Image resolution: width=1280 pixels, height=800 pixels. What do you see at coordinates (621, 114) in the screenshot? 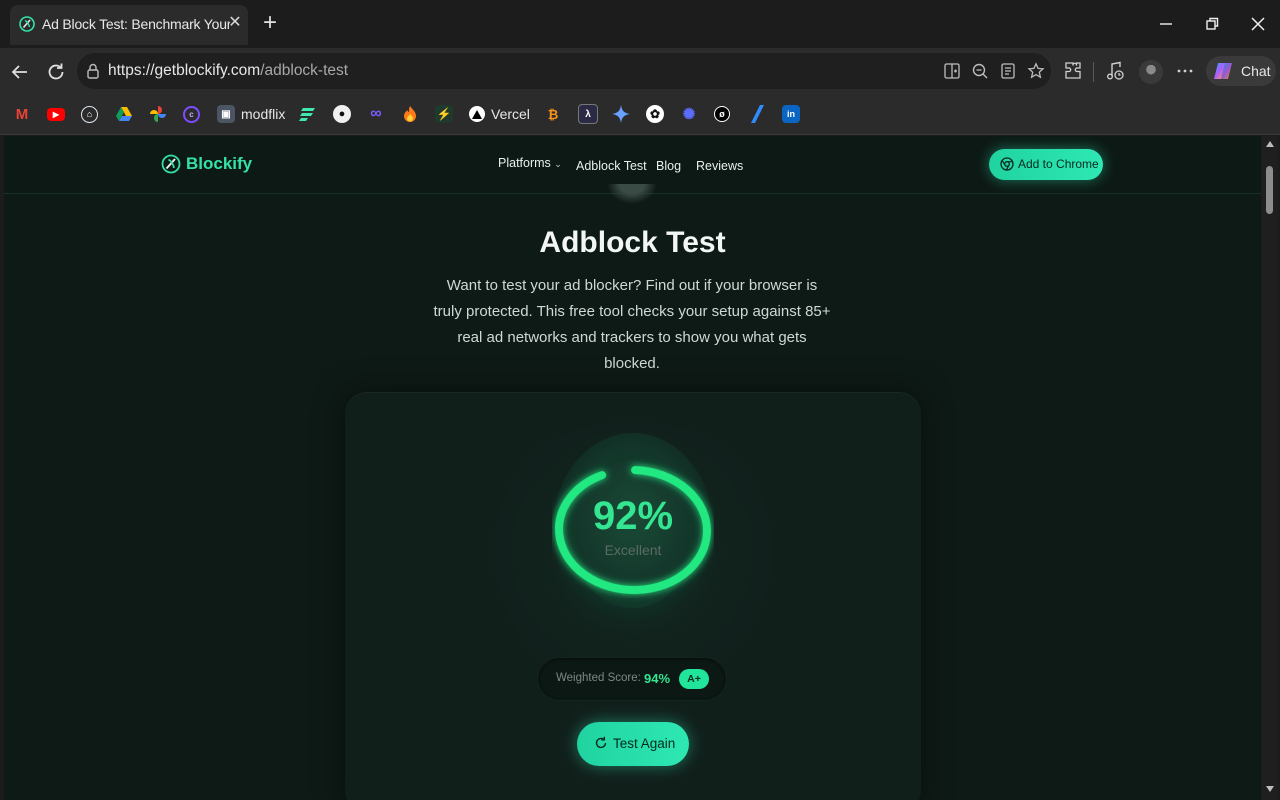
I see `bookmark-sparkle` at bounding box center [621, 114].